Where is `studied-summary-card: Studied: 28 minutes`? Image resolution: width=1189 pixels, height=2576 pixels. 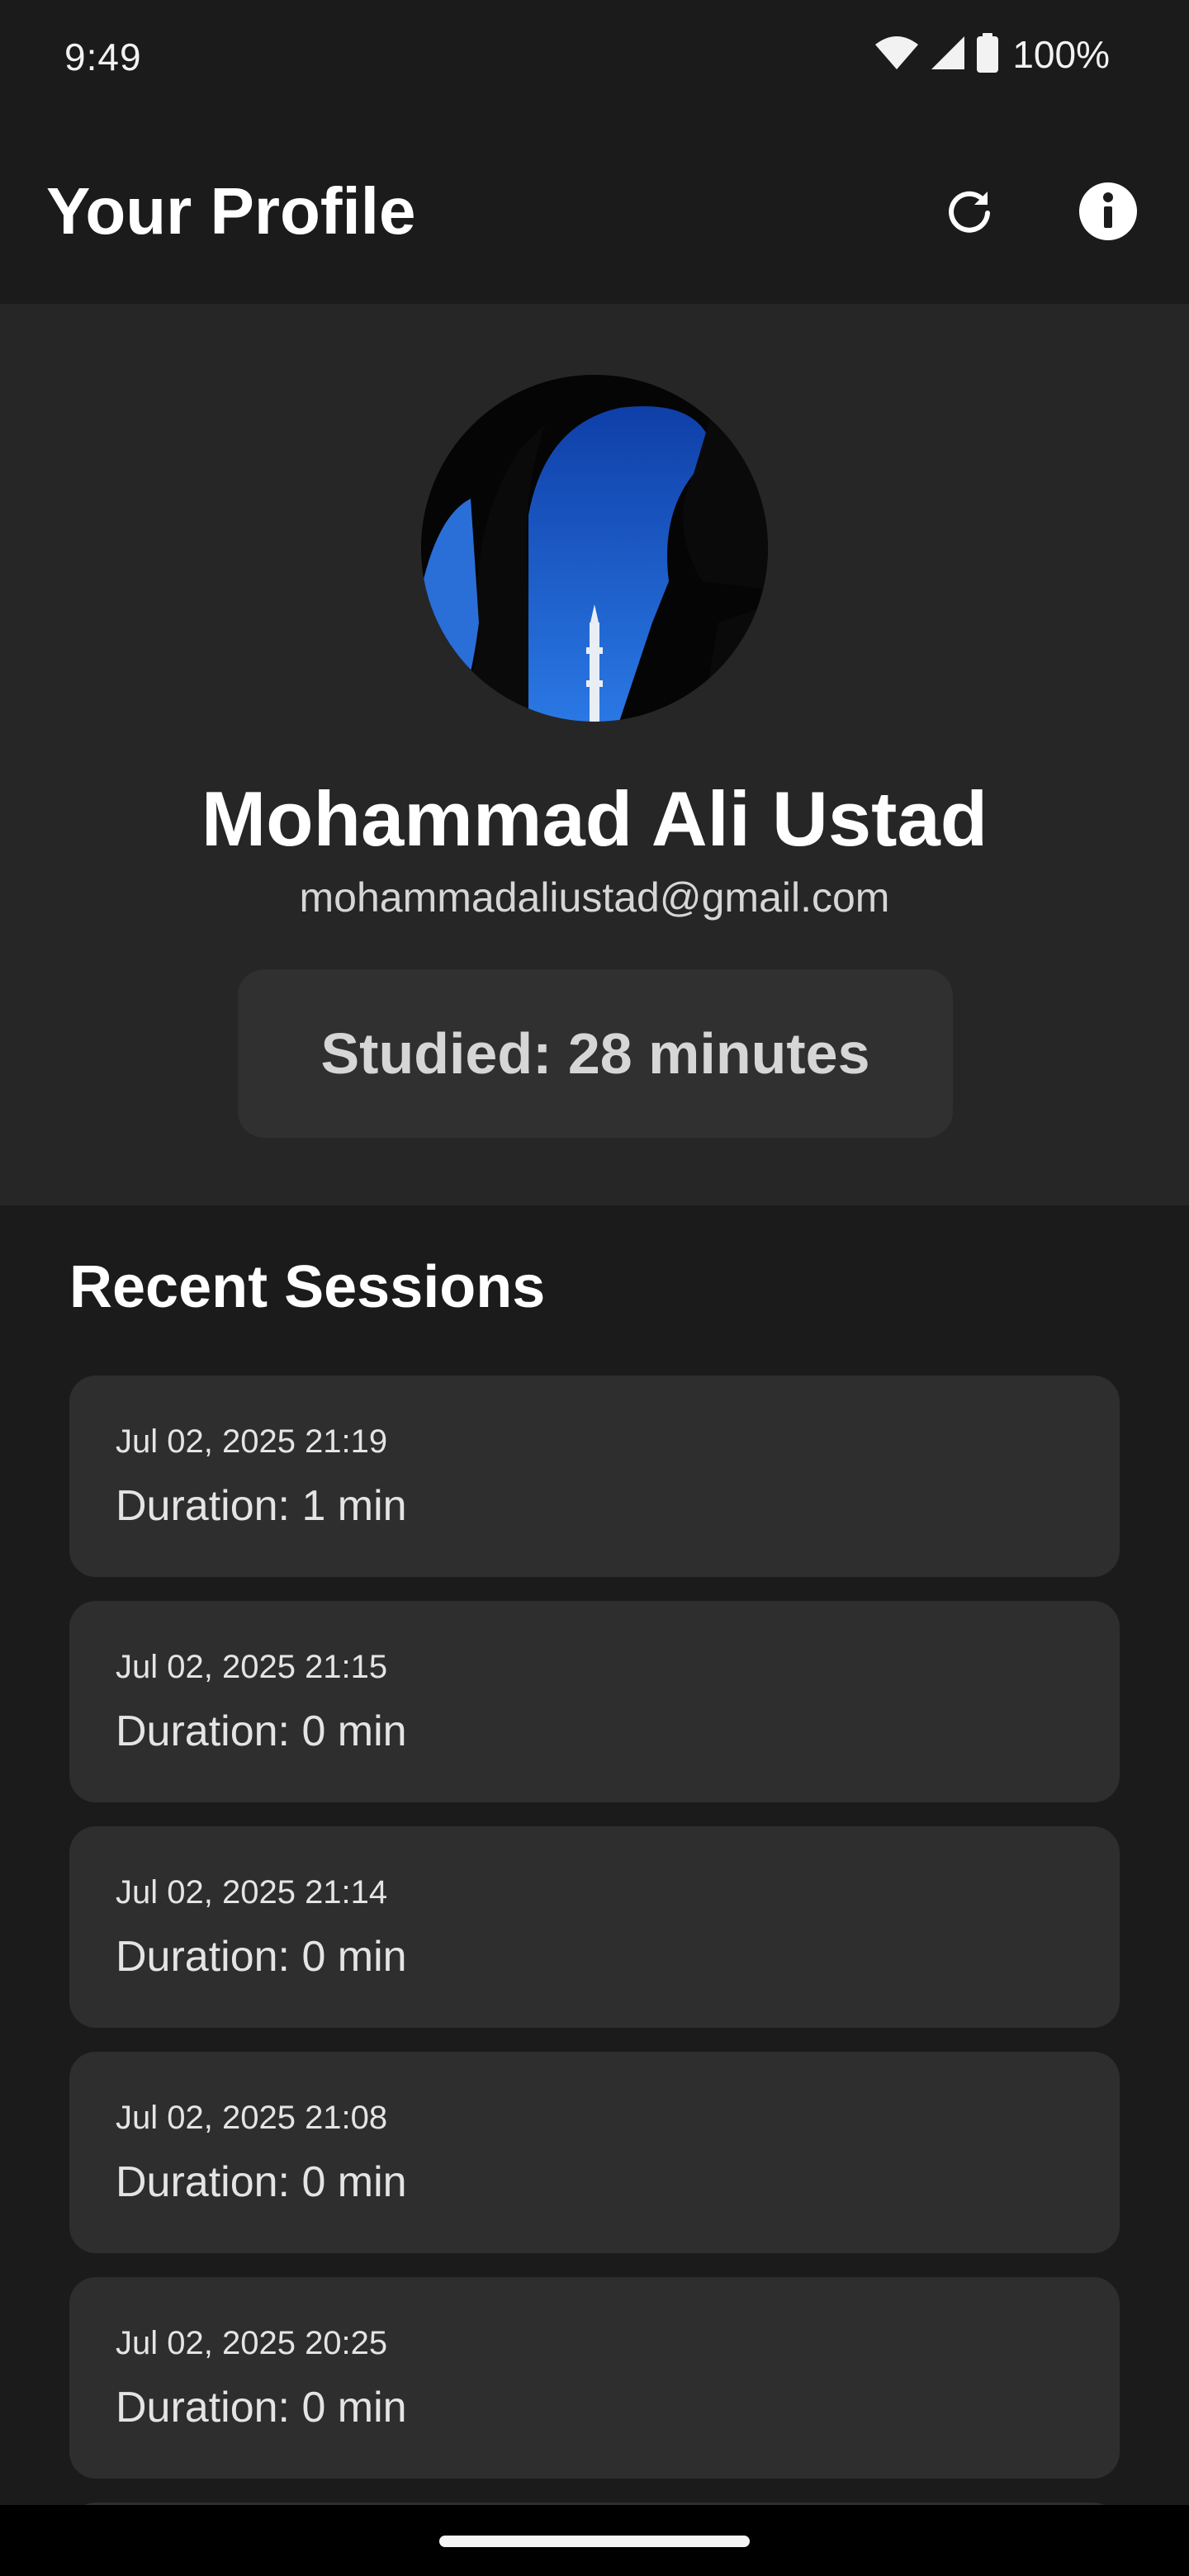
studied-summary-card: Studied: 28 minutes is located at coordinates (595, 1053).